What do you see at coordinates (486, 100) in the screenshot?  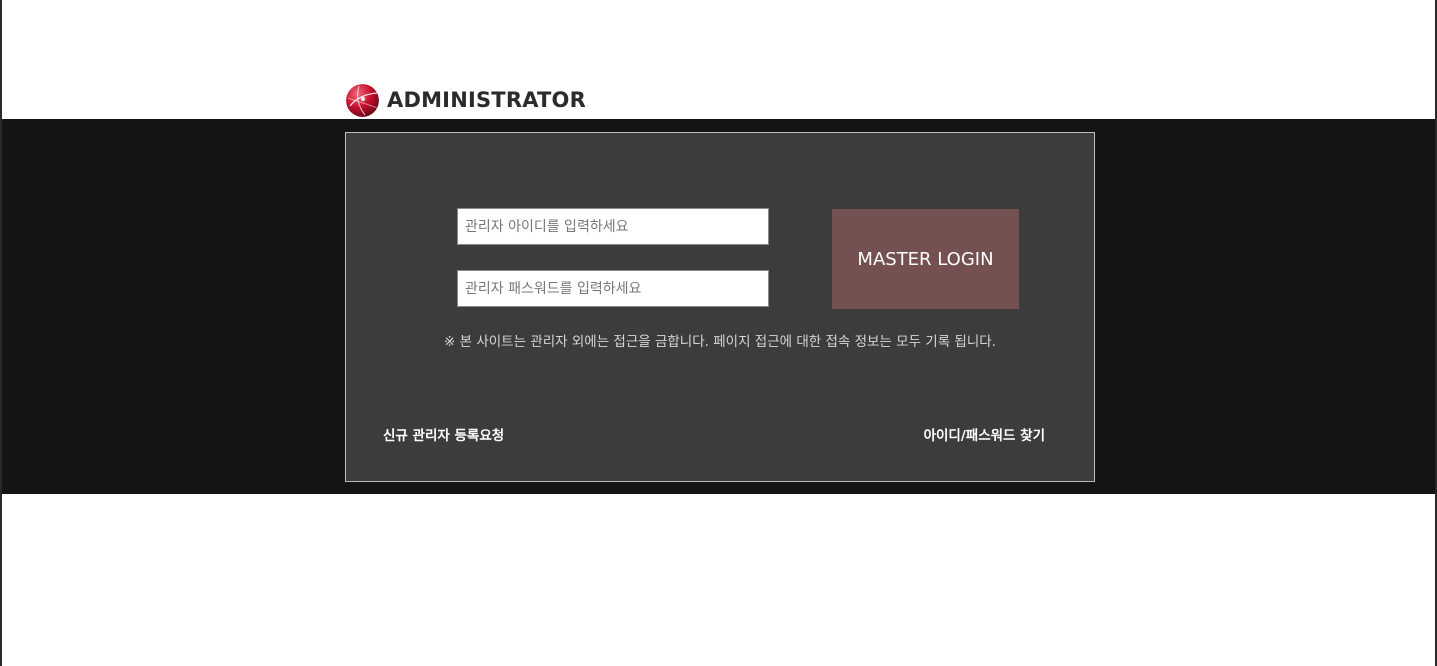 I see `page-title: ADMINISTRATOR` at bounding box center [486, 100].